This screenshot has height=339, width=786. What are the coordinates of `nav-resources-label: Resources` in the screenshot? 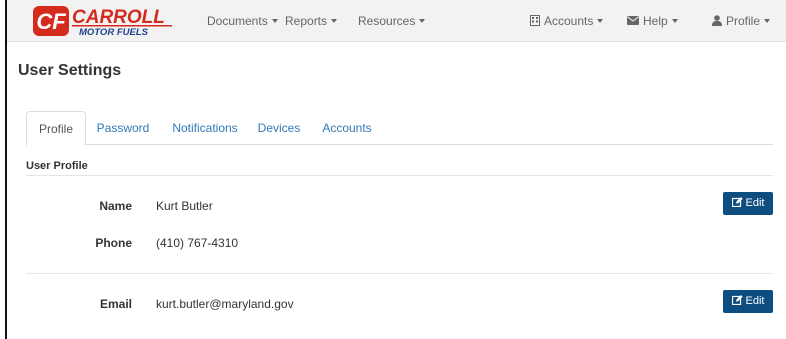 It's located at (387, 21).